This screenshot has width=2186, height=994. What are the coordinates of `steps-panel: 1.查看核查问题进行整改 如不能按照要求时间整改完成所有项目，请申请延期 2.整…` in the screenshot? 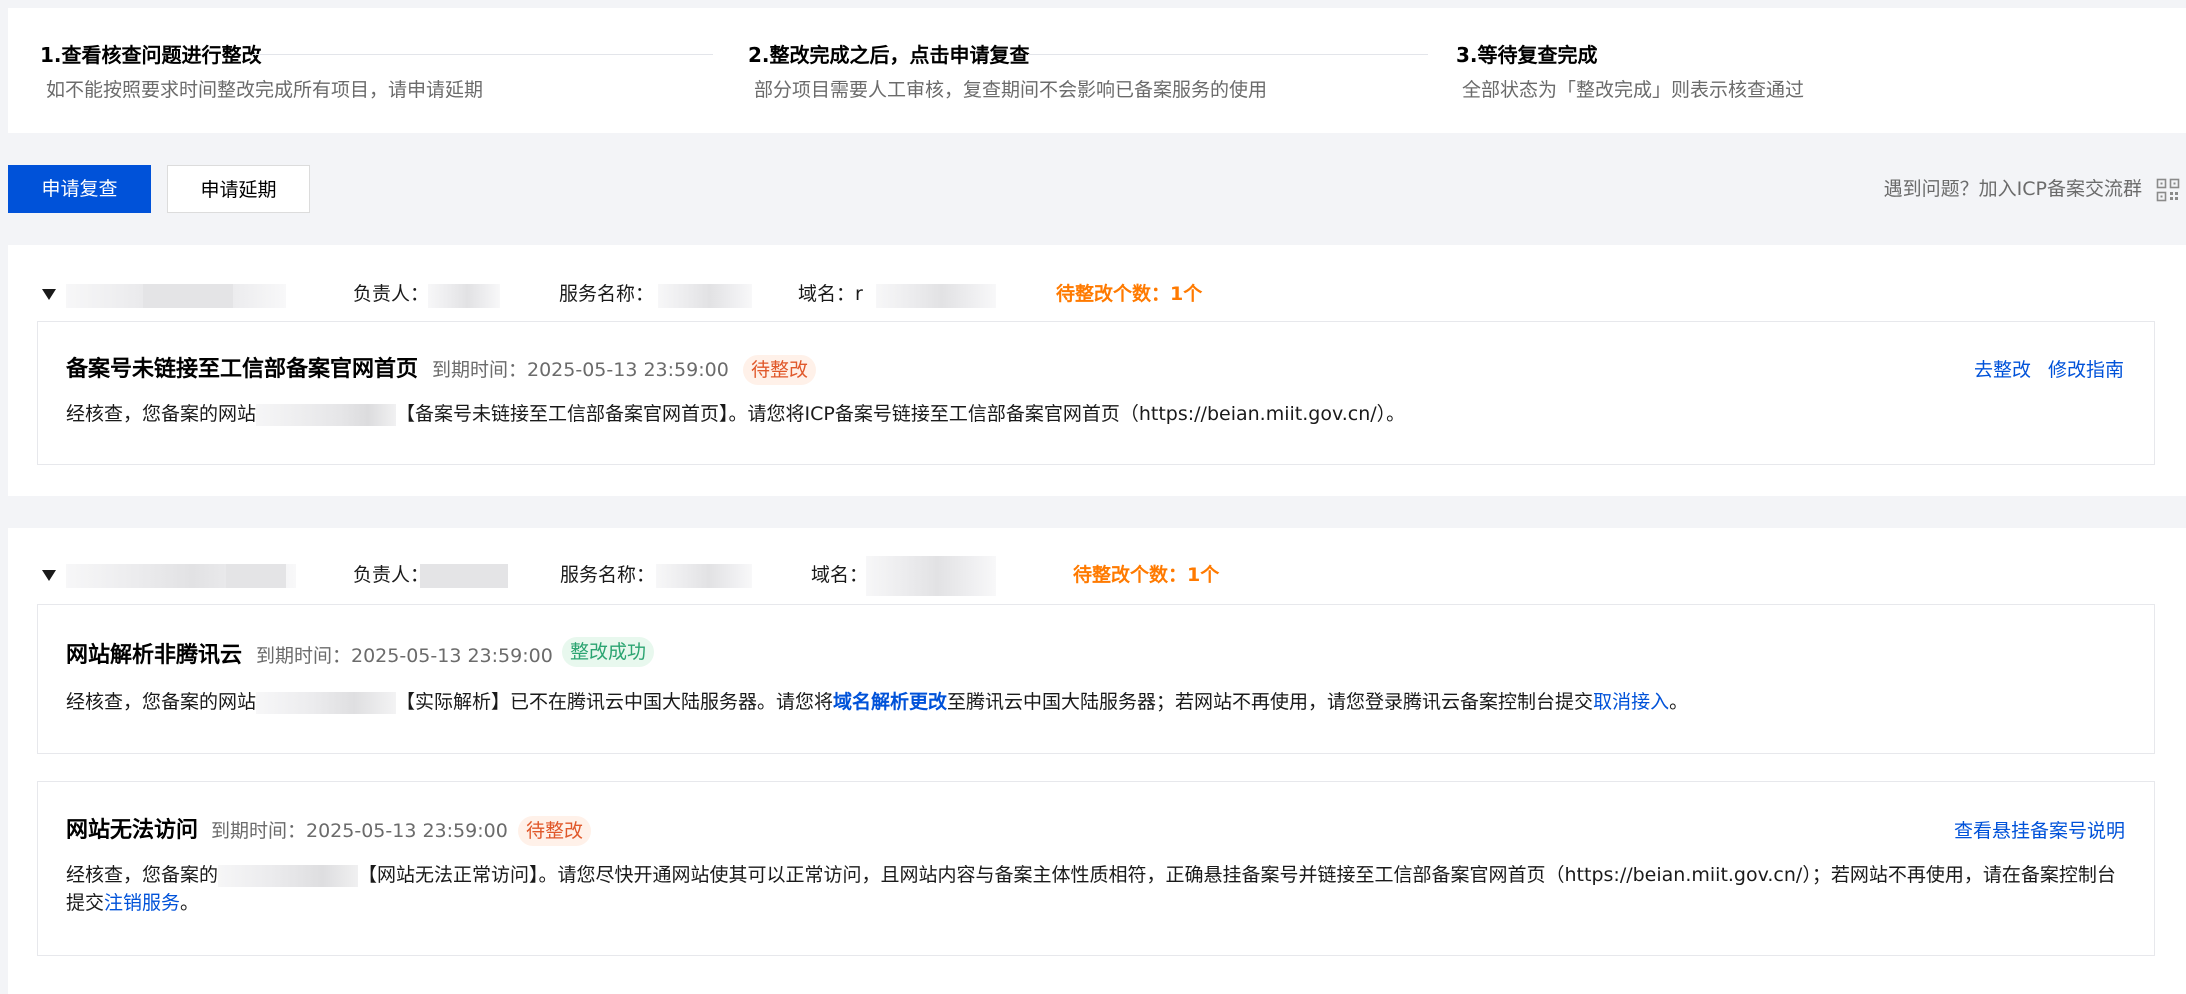 It's located at (1097, 70).